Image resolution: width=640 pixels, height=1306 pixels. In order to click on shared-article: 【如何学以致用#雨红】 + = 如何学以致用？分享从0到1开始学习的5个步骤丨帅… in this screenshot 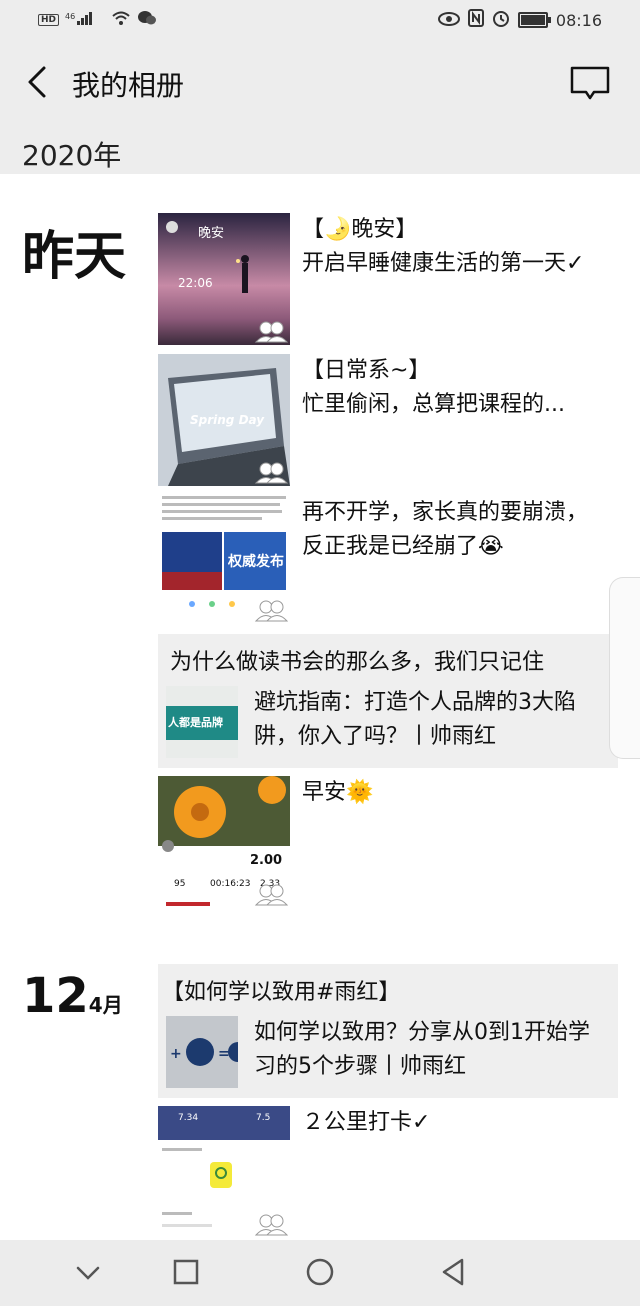, I will do `click(388, 1031)`.